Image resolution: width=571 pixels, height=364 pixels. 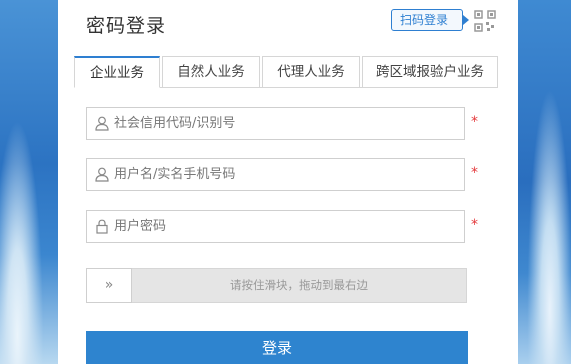 What do you see at coordinates (102, 226) in the screenshot?
I see `lock-icon` at bounding box center [102, 226].